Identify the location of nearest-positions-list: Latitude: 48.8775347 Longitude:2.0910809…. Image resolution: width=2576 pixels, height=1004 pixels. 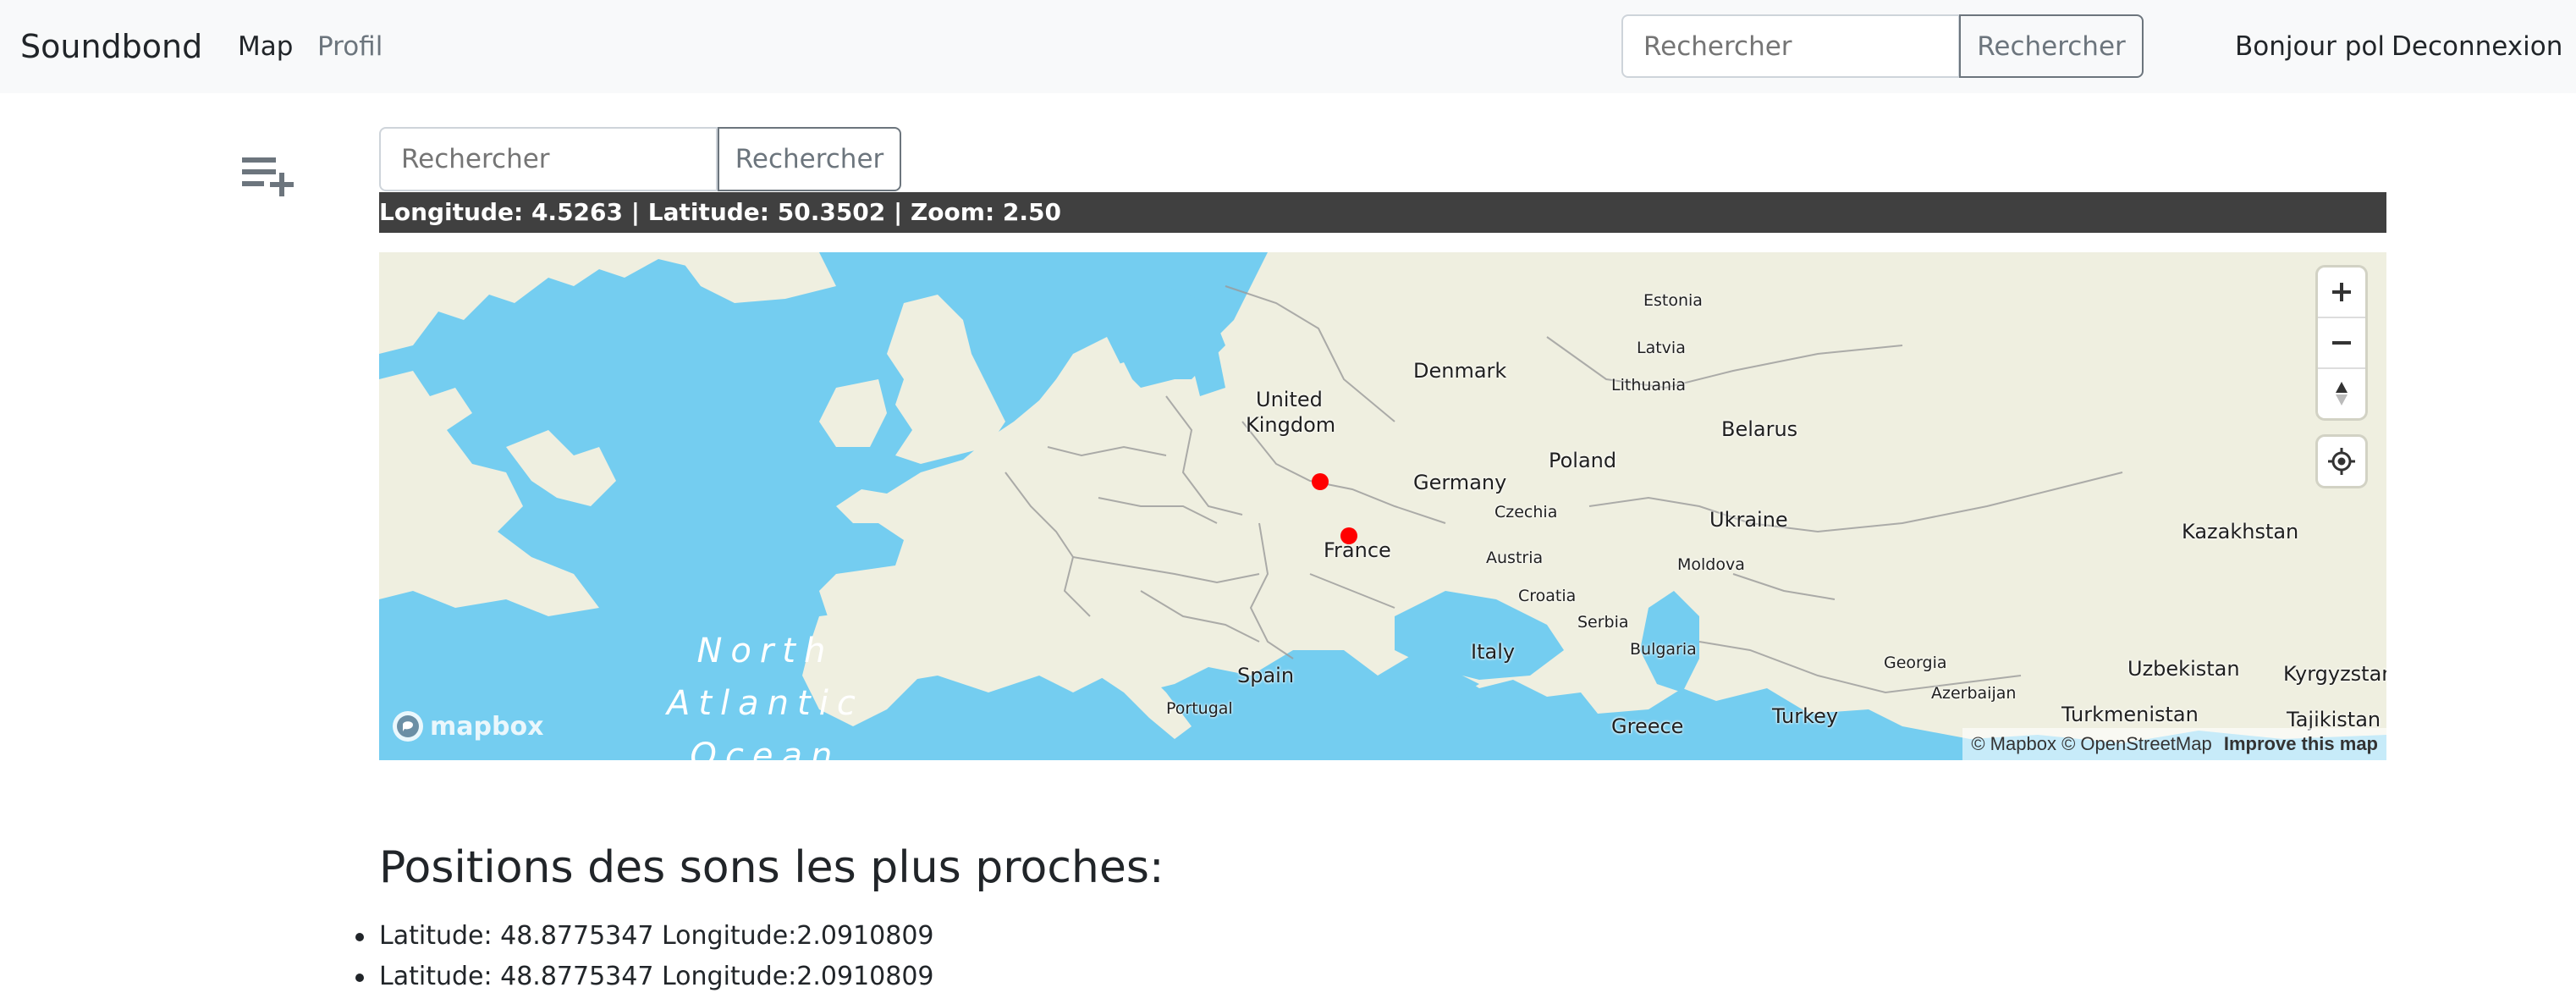
(644, 956).